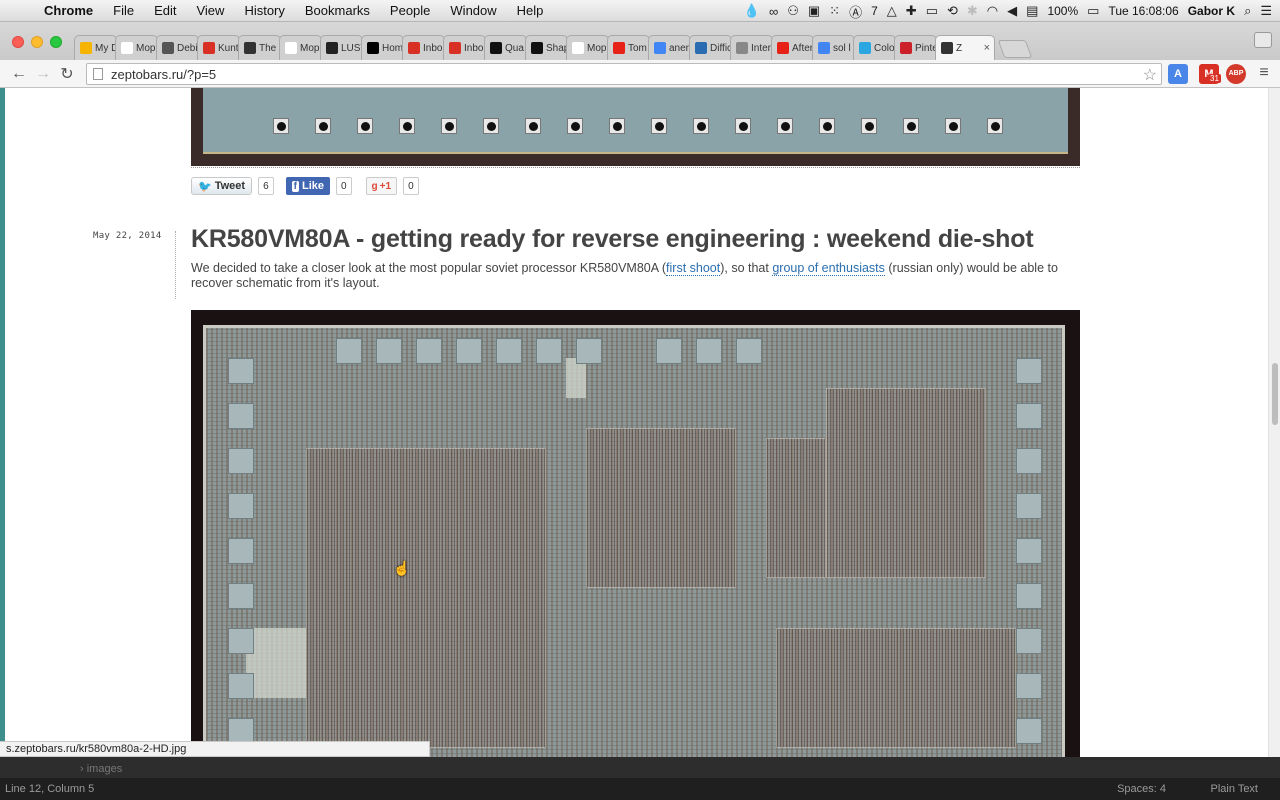 Image resolution: width=1280 pixels, height=800 pixels. What do you see at coordinates (56, 42) in the screenshot?
I see `zoom-window-button` at bounding box center [56, 42].